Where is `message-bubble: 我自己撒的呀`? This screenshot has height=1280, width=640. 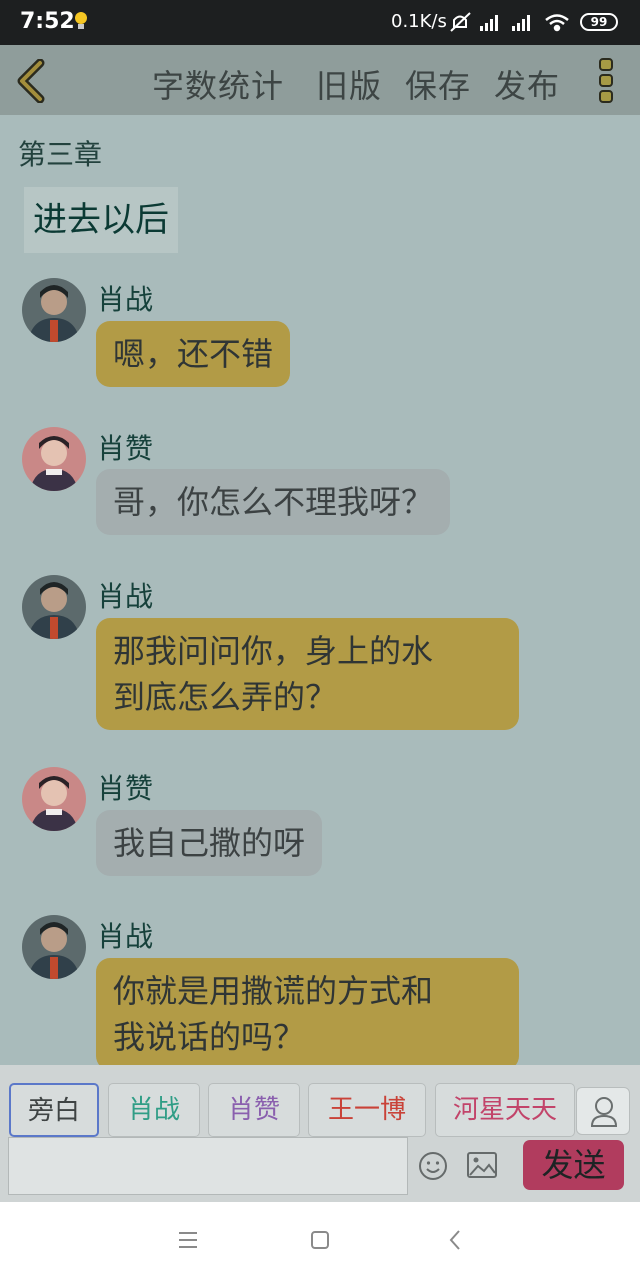
message-bubble: 我自己撒的呀 is located at coordinates (209, 843).